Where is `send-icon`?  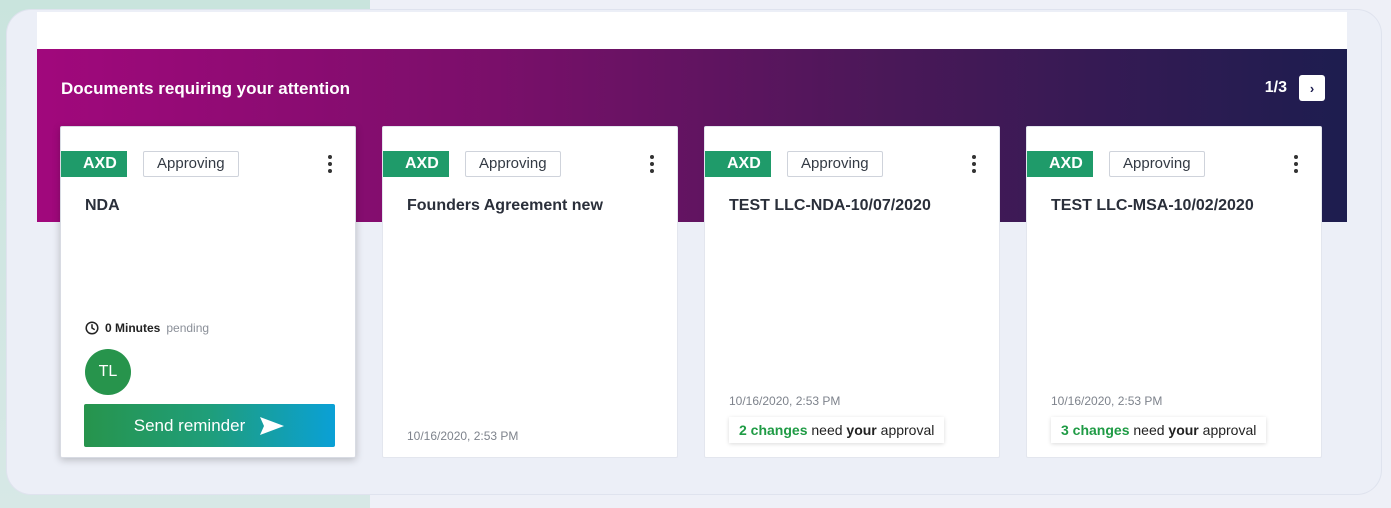
send-icon is located at coordinates (272, 425).